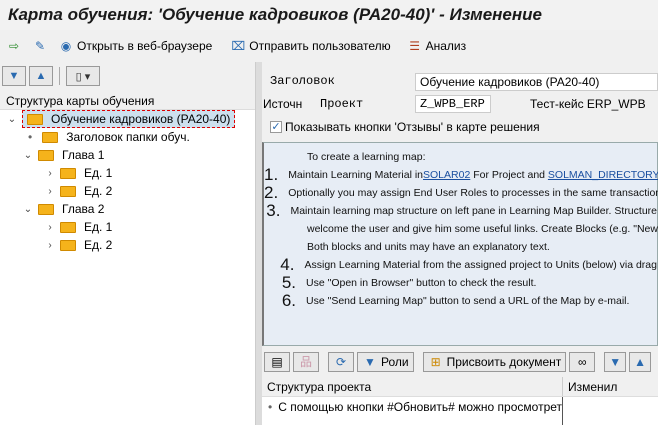 Image resolution: width=658 pixels, height=425 pixels. I want to click on intro-text: To create a learning map:, so click(366, 157).